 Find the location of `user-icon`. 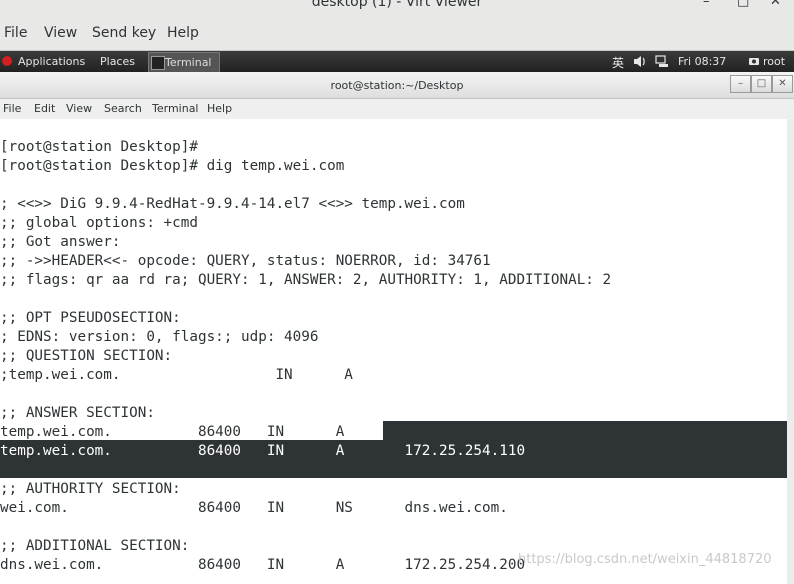

user-icon is located at coordinates (754, 62).